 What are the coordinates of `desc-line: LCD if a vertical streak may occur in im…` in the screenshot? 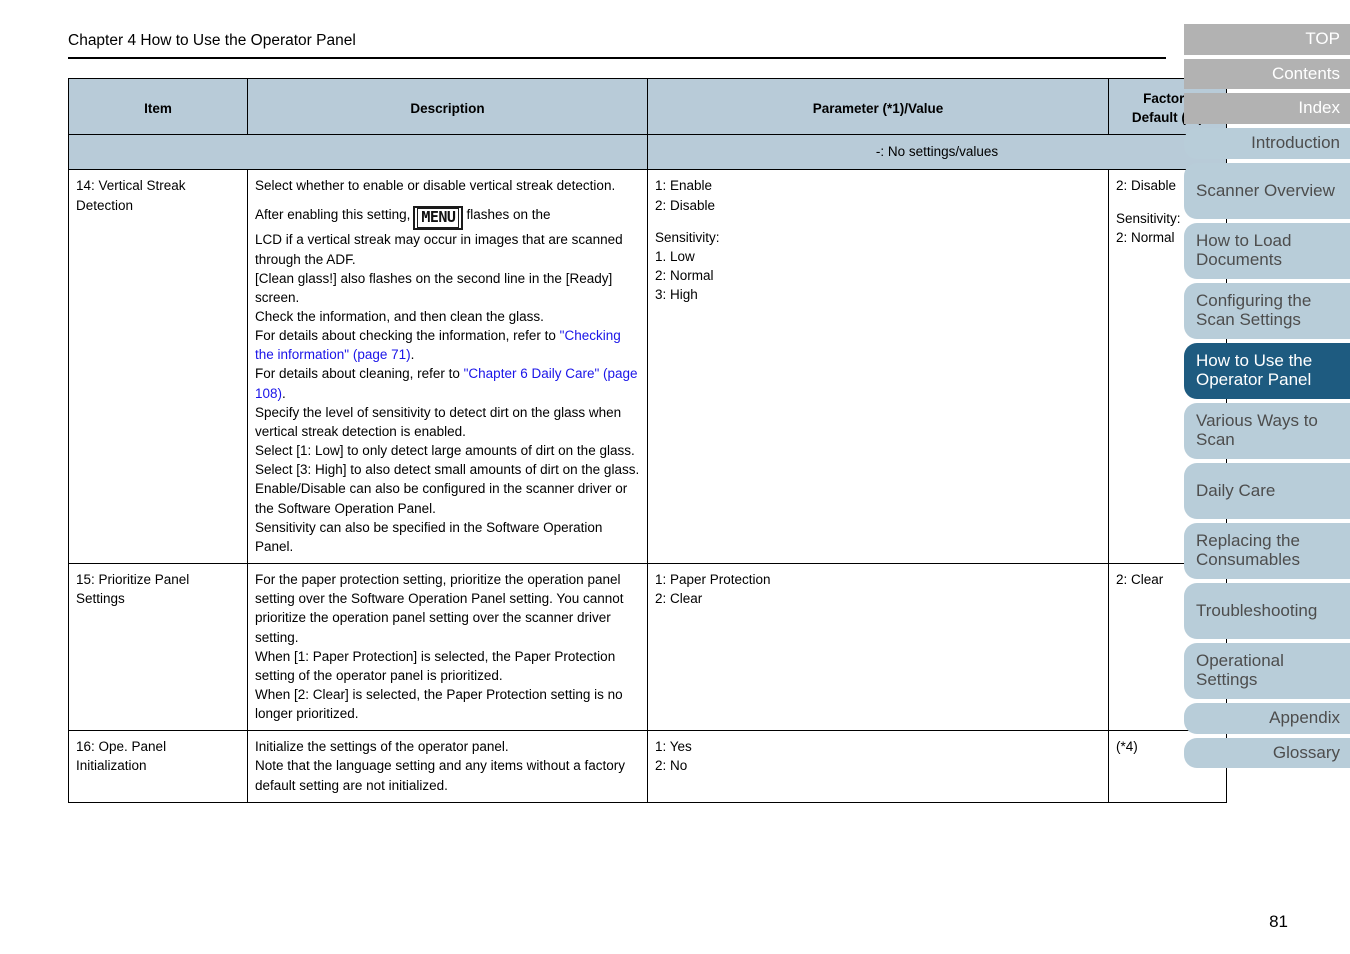 It's located at (439, 249).